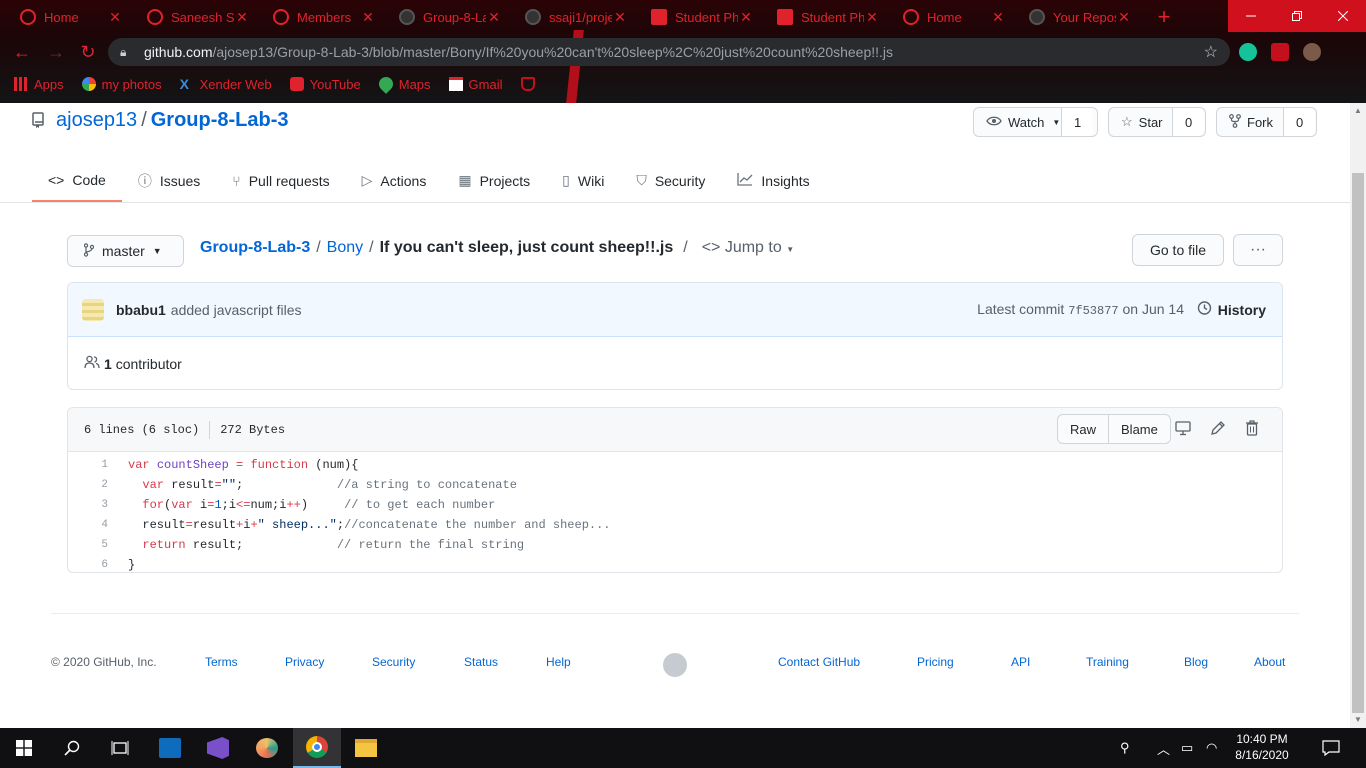 Image resolution: width=1366 pixels, height=768 pixels. Describe the element at coordinates (1107, 662) in the screenshot. I see `footer-link-training: Training` at that location.